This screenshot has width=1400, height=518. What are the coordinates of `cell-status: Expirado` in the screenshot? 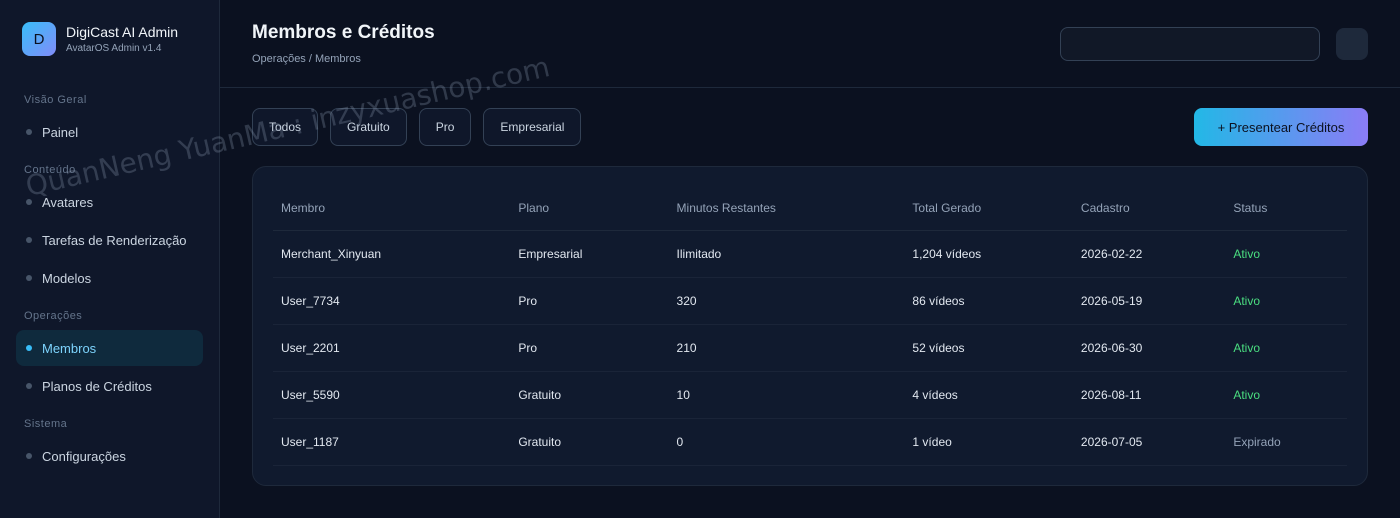 It's located at (1286, 442).